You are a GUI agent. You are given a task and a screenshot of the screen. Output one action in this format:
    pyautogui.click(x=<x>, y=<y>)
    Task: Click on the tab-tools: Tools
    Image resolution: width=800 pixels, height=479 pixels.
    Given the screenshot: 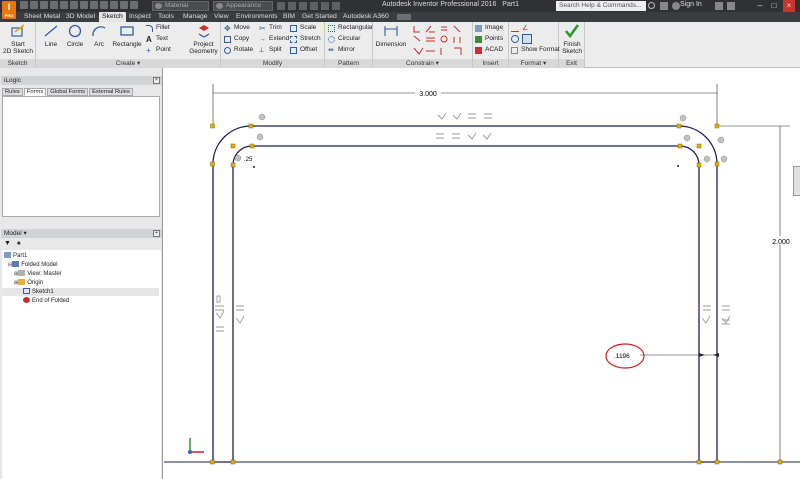 What is the action you would take?
    pyautogui.click(x=166, y=17)
    